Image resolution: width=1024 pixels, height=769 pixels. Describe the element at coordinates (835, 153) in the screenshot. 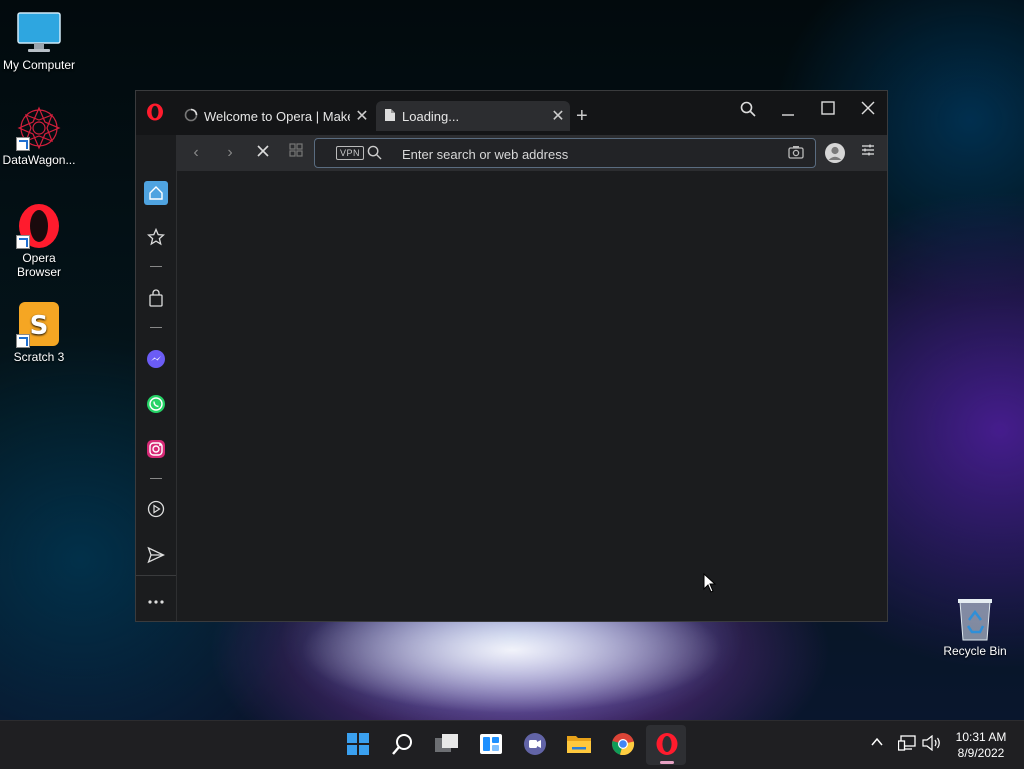

I see `profile-avatar-button` at that location.